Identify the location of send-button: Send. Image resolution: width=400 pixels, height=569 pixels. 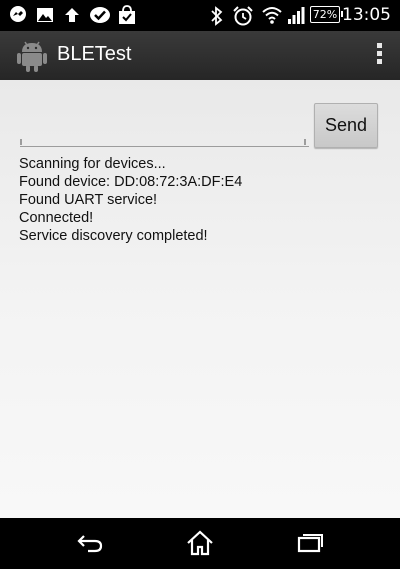
(346, 125).